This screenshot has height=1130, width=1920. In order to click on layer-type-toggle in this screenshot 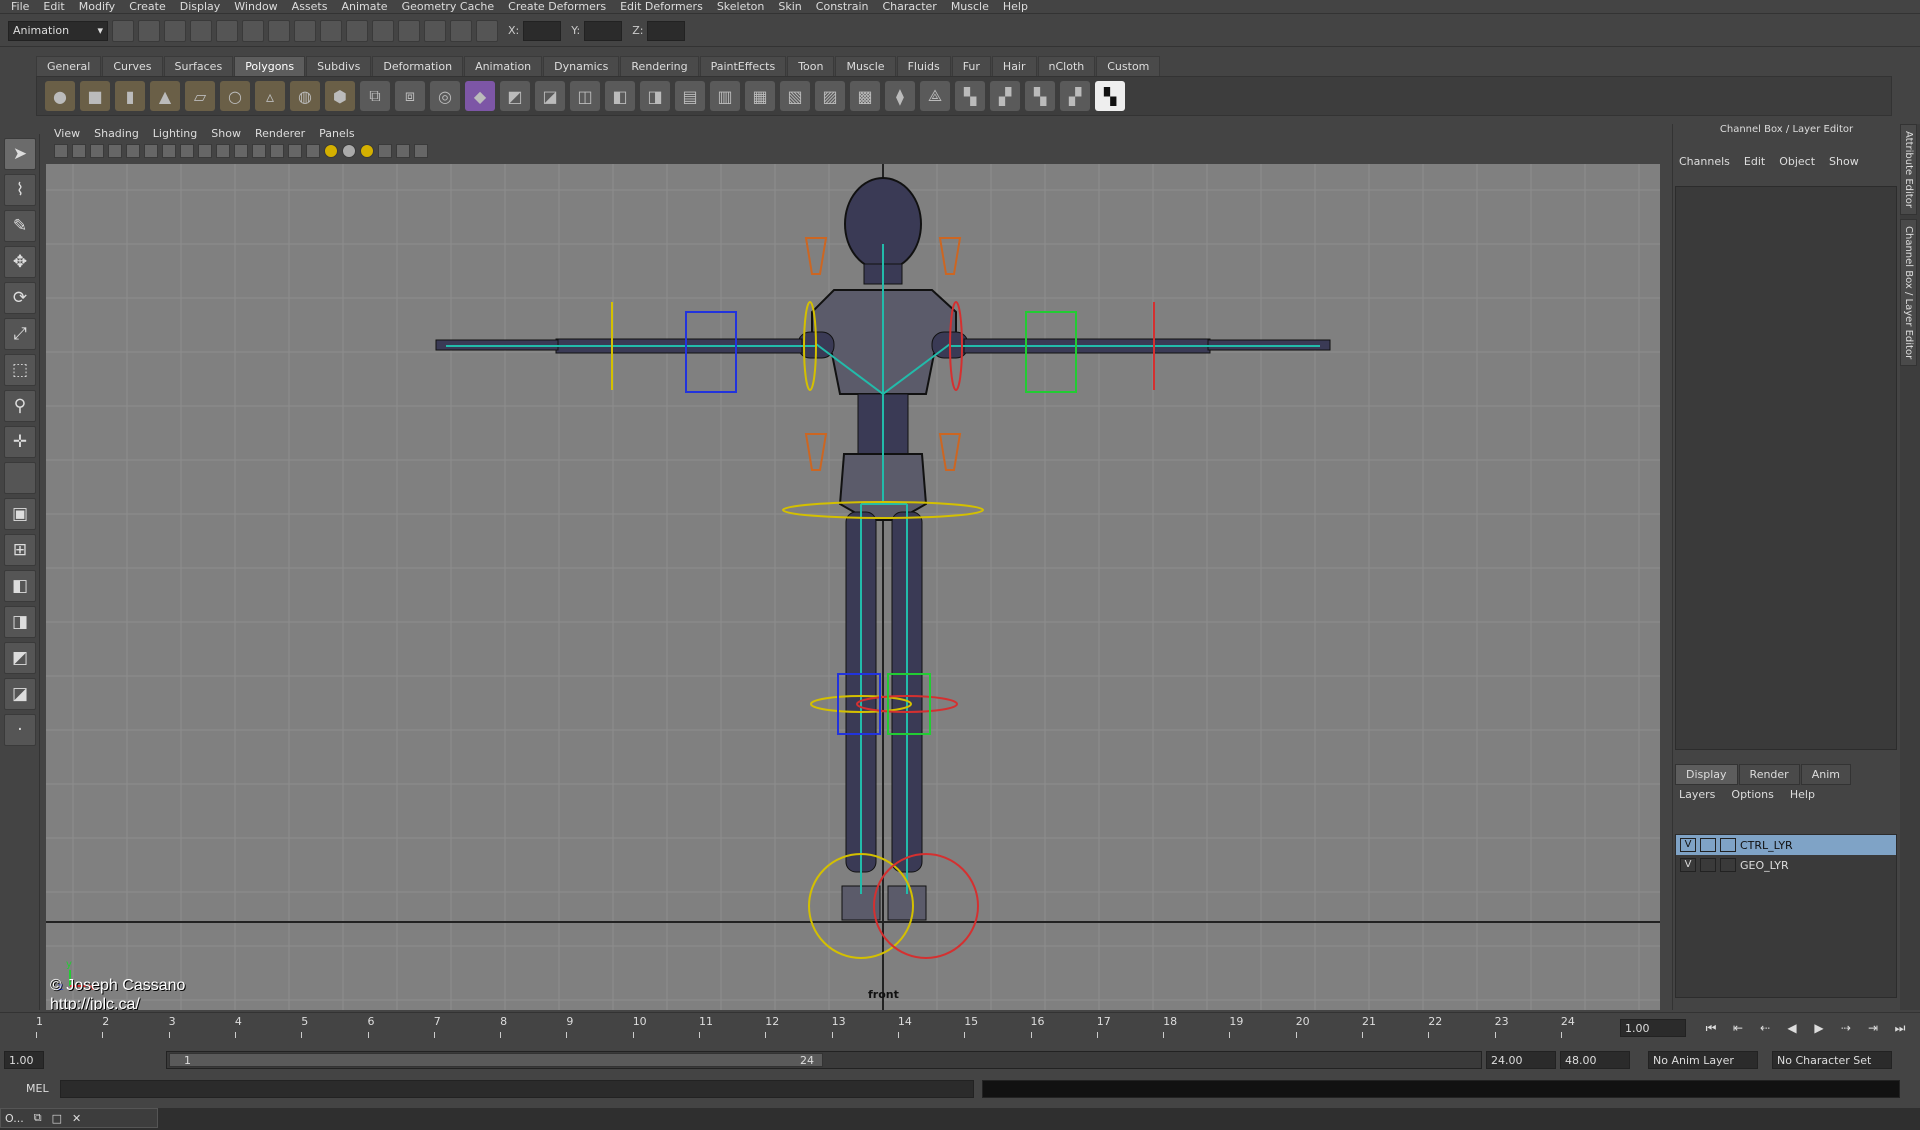, I will do `click(1708, 845)`.